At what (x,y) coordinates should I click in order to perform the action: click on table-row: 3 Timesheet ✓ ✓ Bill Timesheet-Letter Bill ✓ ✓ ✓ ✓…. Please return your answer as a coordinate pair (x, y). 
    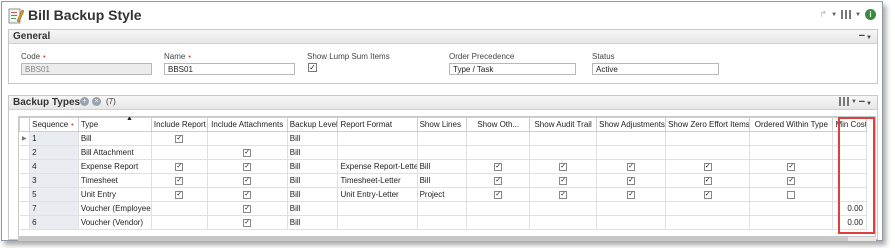
    Looking at the image, I should click on (443, 180).